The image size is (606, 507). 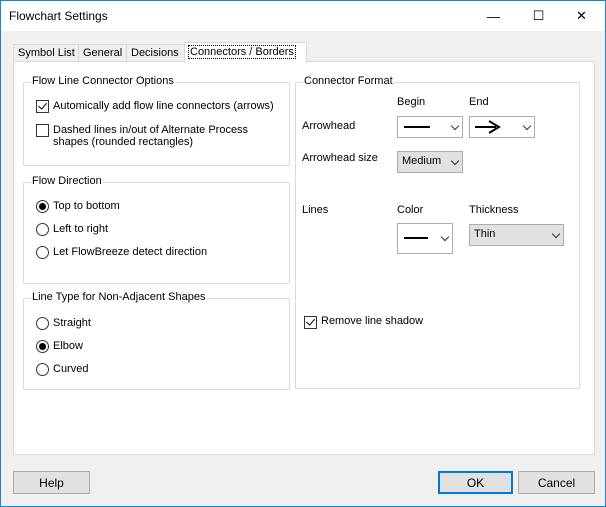 What do you see at coordinates (123, 142) in the screenshot?
I see `dashed-lines-label-line2: shapes (rounded rectangles)` at bounding box center [123, 142].